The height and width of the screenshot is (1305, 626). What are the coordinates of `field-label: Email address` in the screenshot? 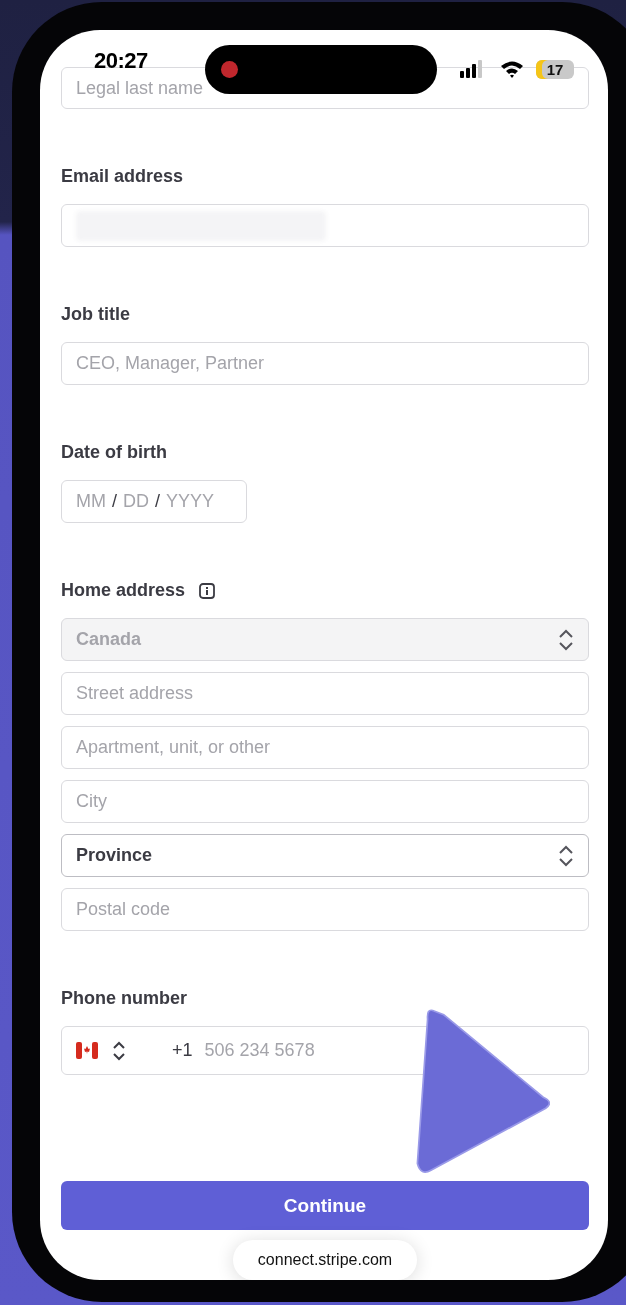 It's located at (122, 177).